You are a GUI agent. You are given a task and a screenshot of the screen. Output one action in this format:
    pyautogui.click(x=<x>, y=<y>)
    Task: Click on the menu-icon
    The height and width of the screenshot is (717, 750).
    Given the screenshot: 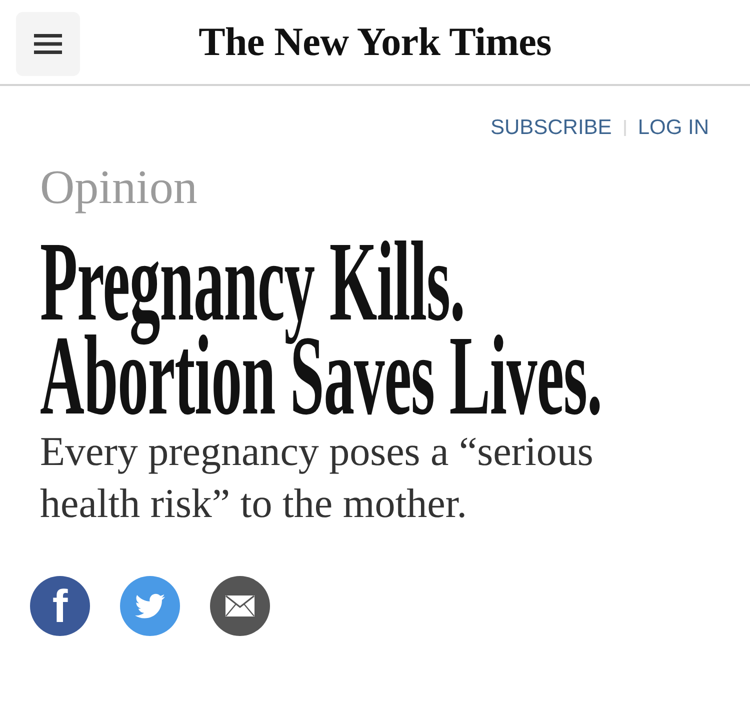 What is the action you would take?
    pyautogui.click(x=48, y=44)
    